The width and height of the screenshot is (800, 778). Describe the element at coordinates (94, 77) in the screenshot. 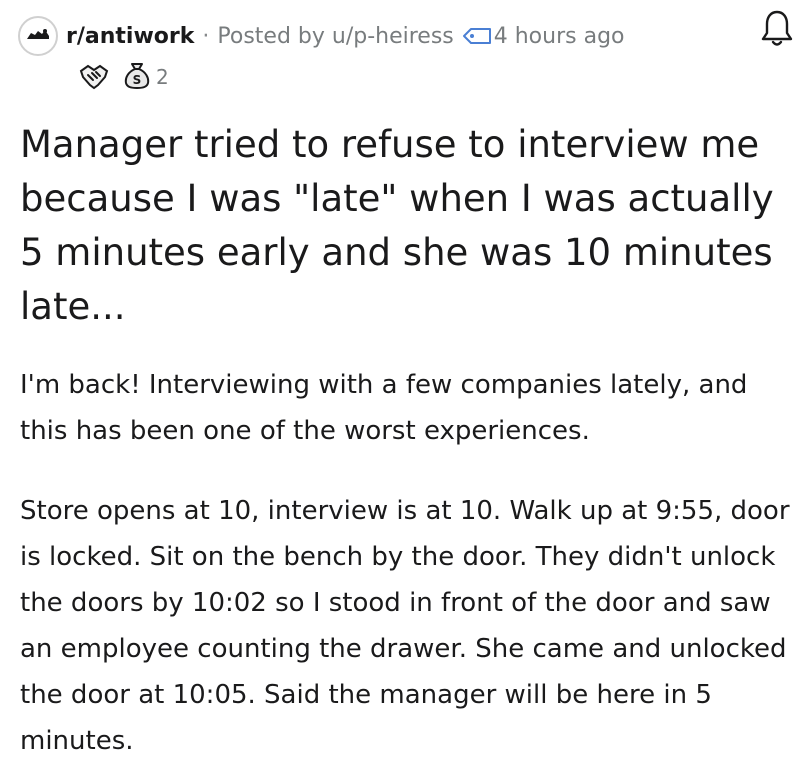

I see `handshake-award-icon` at that location.